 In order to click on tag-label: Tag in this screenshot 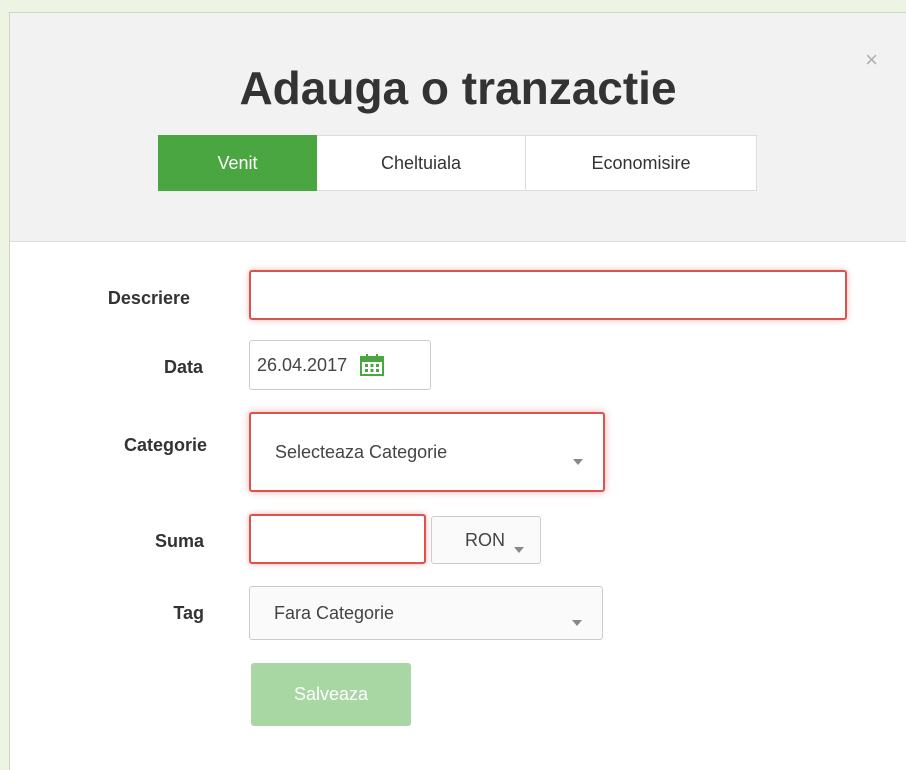, I will do `click(188, 613)`.